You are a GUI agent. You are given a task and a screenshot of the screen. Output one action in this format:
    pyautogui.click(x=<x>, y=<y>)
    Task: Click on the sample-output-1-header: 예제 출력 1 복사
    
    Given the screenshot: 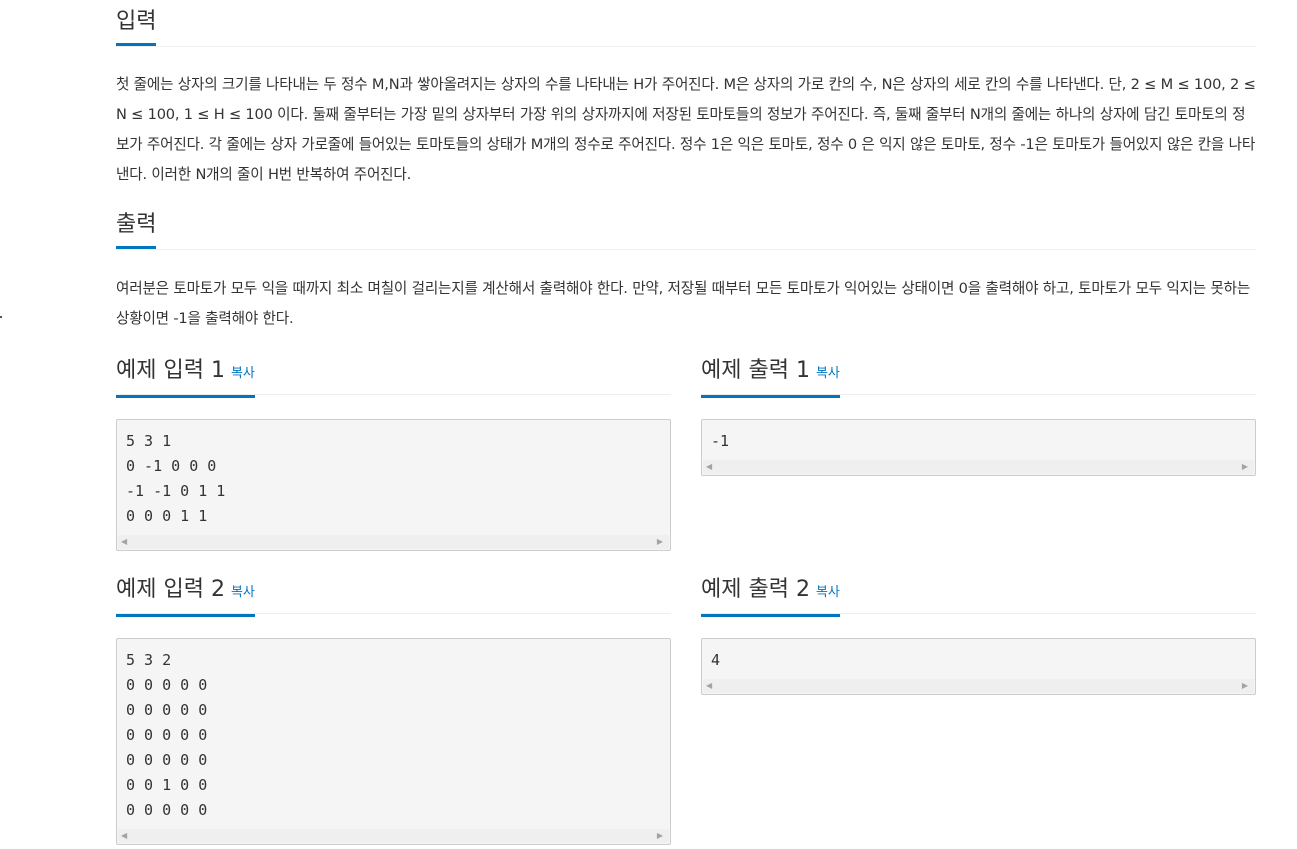 What is the action you would take?
    pyautogui.click(x=978, y=373)
    